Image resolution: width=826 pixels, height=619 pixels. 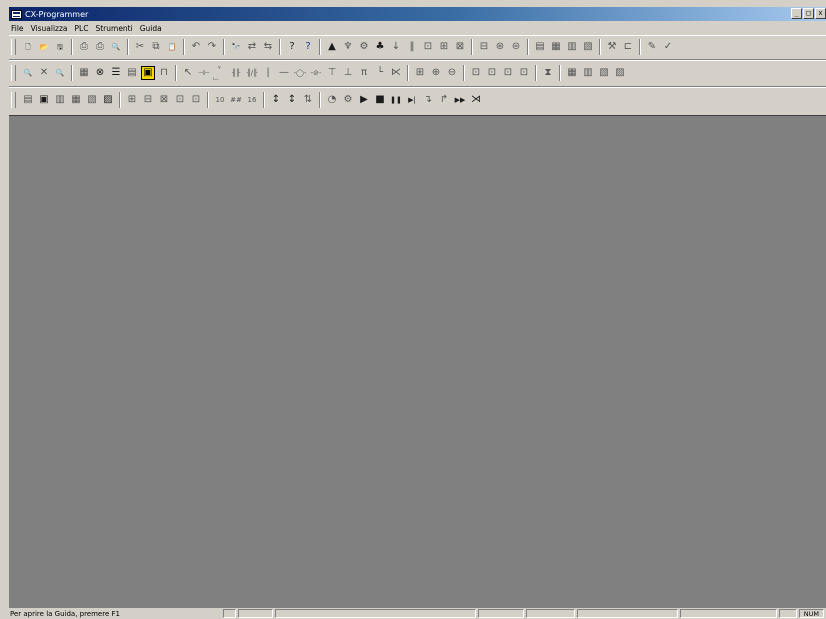 I want to click on online-edit-start-icon: ⊡, so click(x=476, y=73).